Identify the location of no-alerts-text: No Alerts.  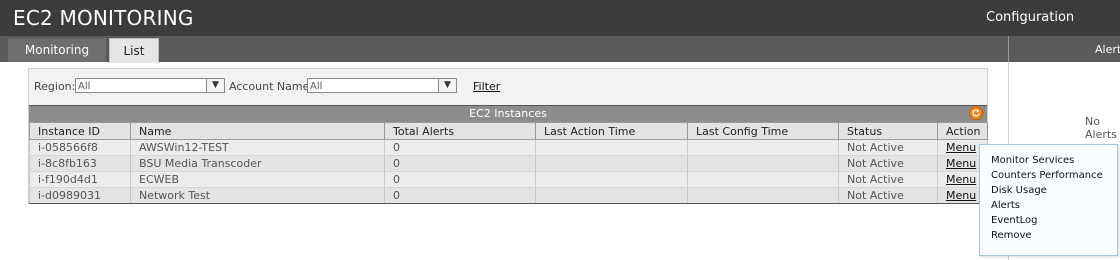
(1101, 128).